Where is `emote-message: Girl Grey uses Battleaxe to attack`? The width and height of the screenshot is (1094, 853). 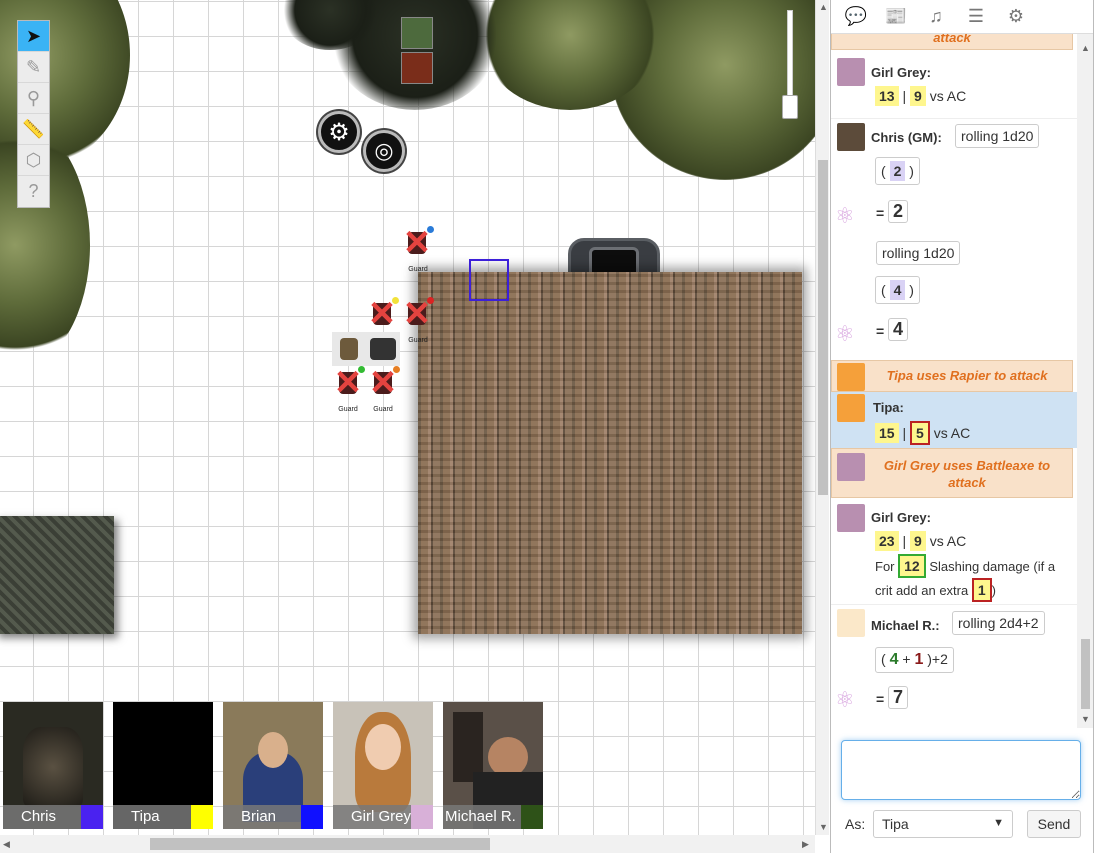 emote-message: Girl Grey uses Battleaxe to attack is located at coordinates (952, 473).